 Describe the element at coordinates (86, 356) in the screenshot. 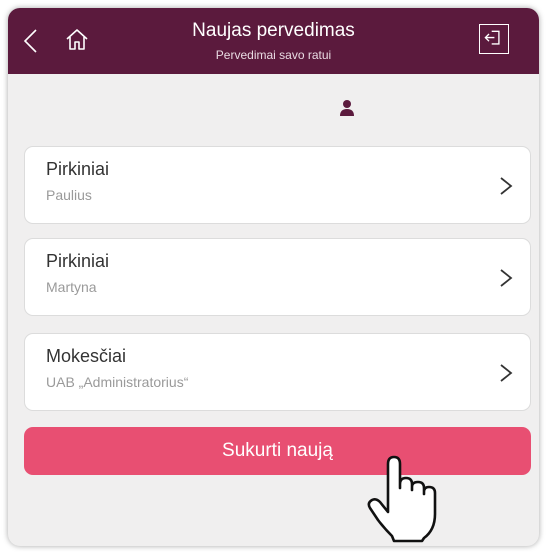

I see `recipient-name: Mokesčiai` at that location.